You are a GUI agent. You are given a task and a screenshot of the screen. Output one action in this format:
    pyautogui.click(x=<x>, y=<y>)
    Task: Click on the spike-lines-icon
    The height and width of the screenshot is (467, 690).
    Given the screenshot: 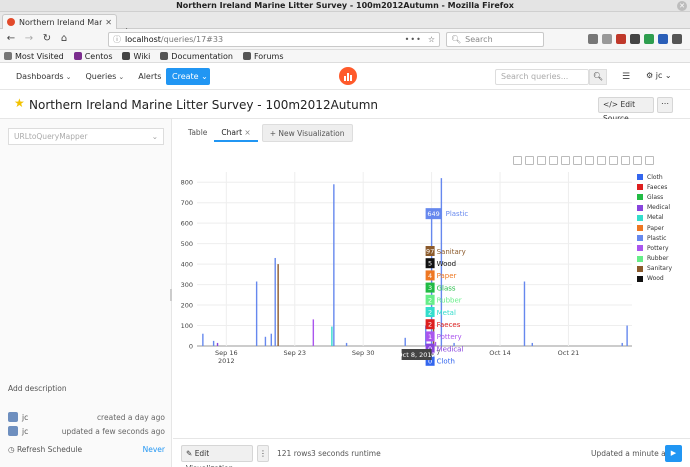 What is the action you would take?
    pyautogui.click(x=625, y=160)
    